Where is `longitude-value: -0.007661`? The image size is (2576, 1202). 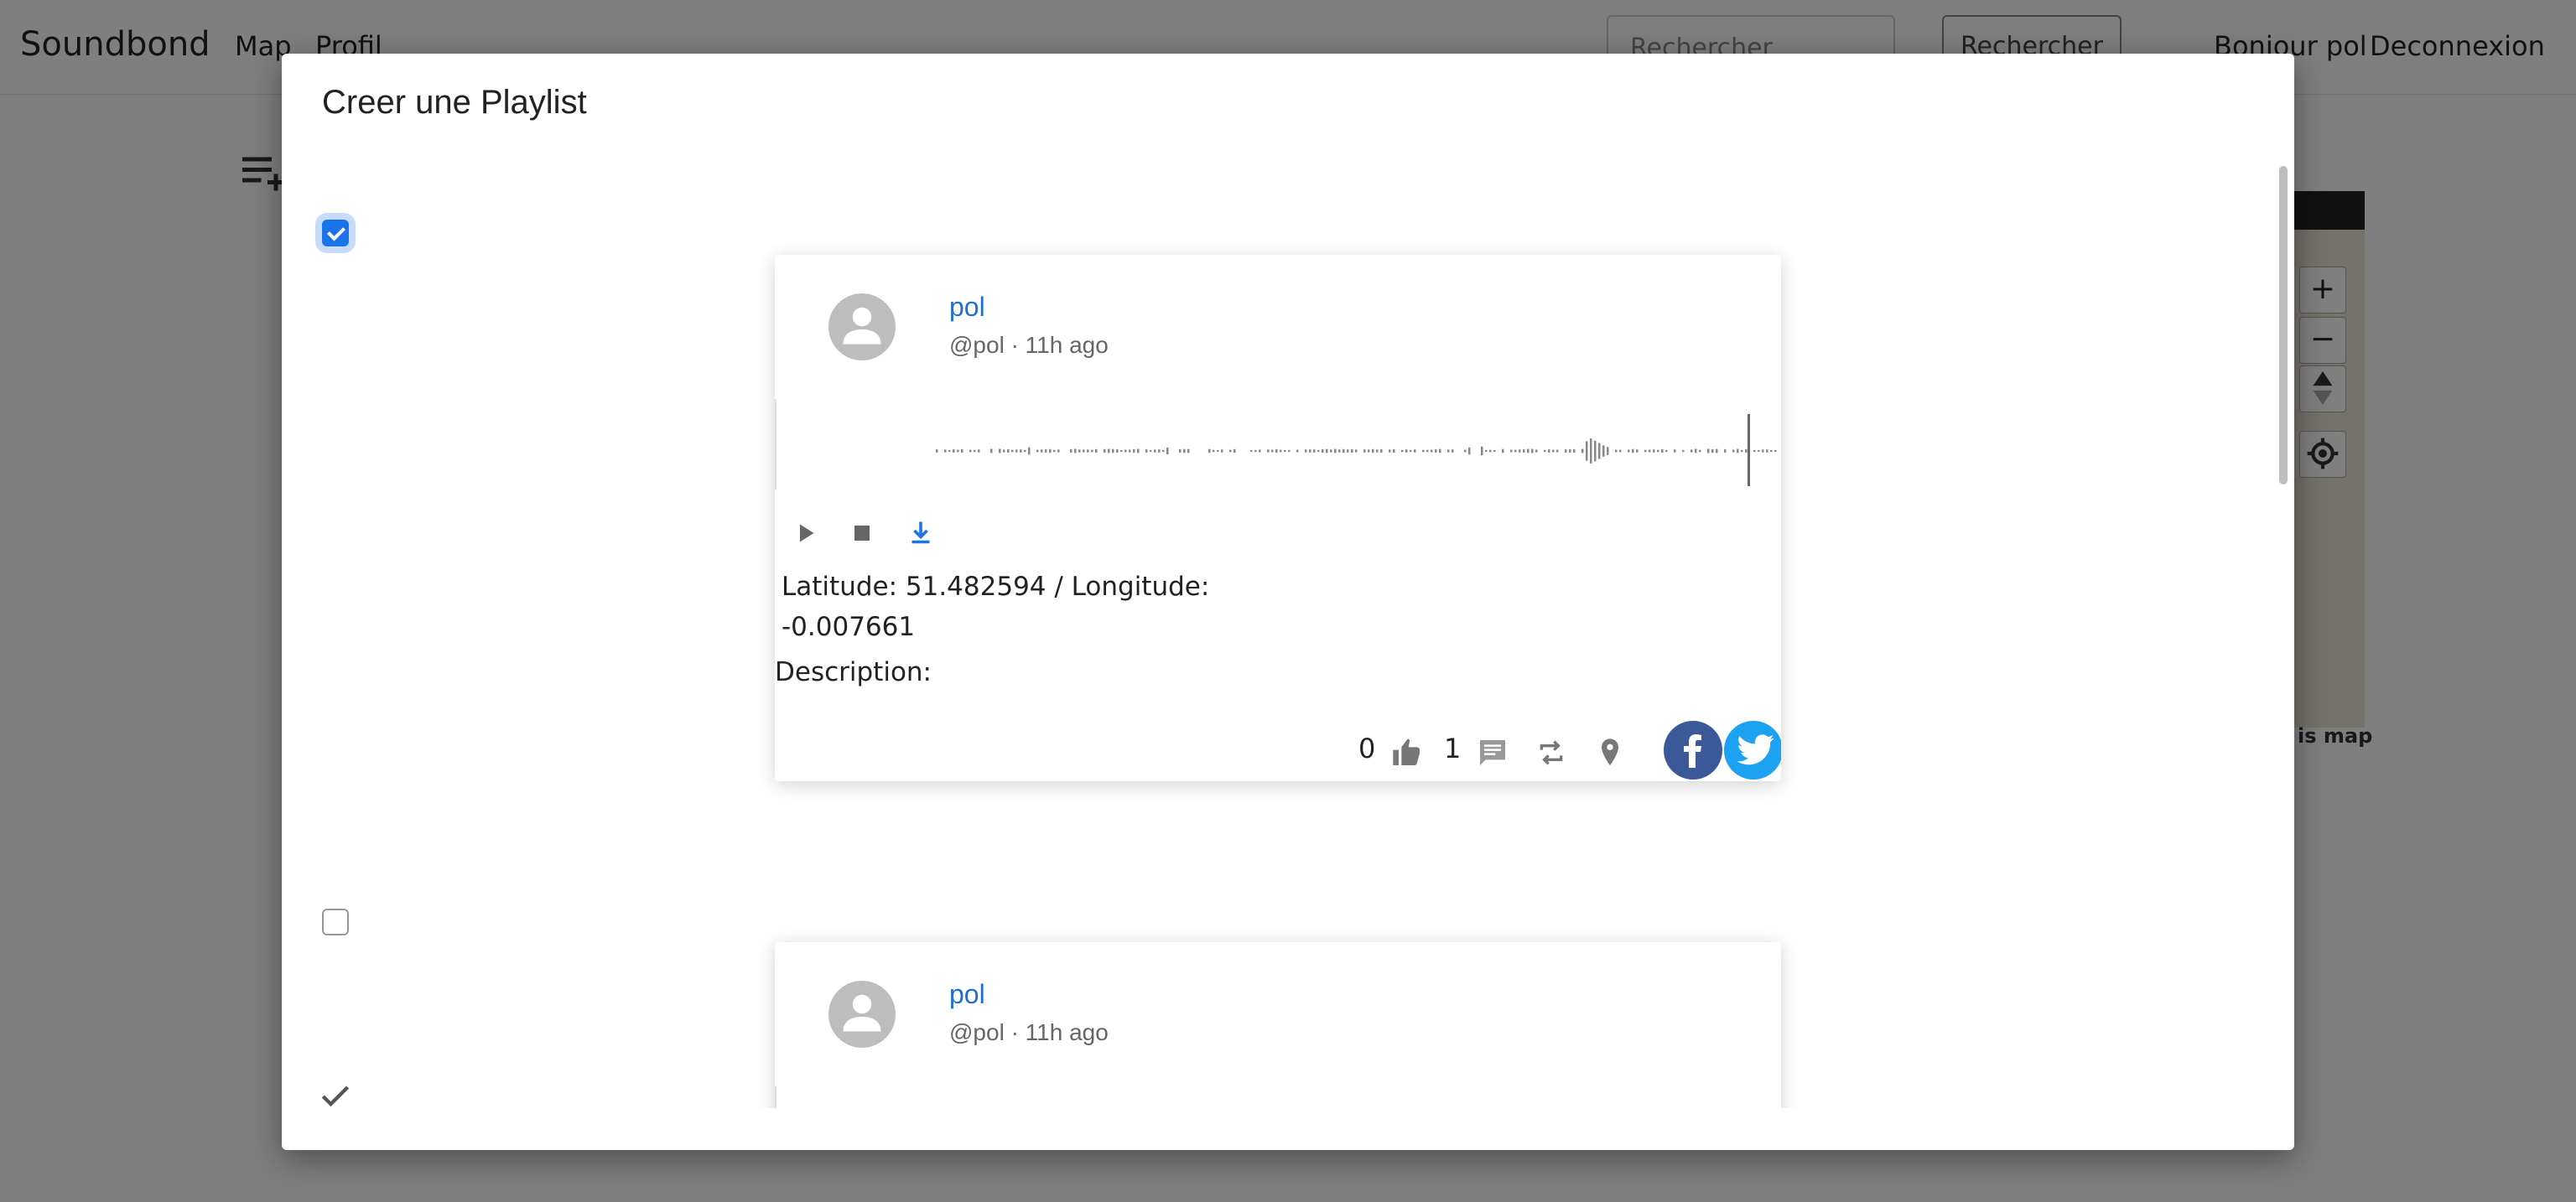 longitude-value: -0.007661 is located at coordinates (849, 627).